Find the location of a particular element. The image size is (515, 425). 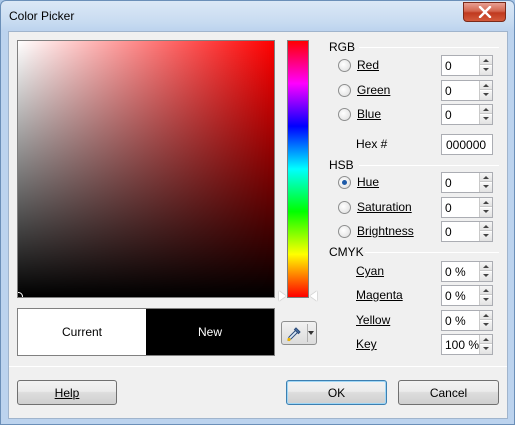

hsb-divider is located at coordinates (429, 165).